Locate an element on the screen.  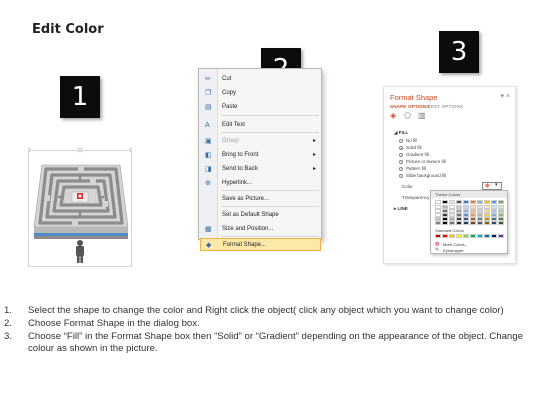
instruction-number: 2. is located at coordinates (8, 323).